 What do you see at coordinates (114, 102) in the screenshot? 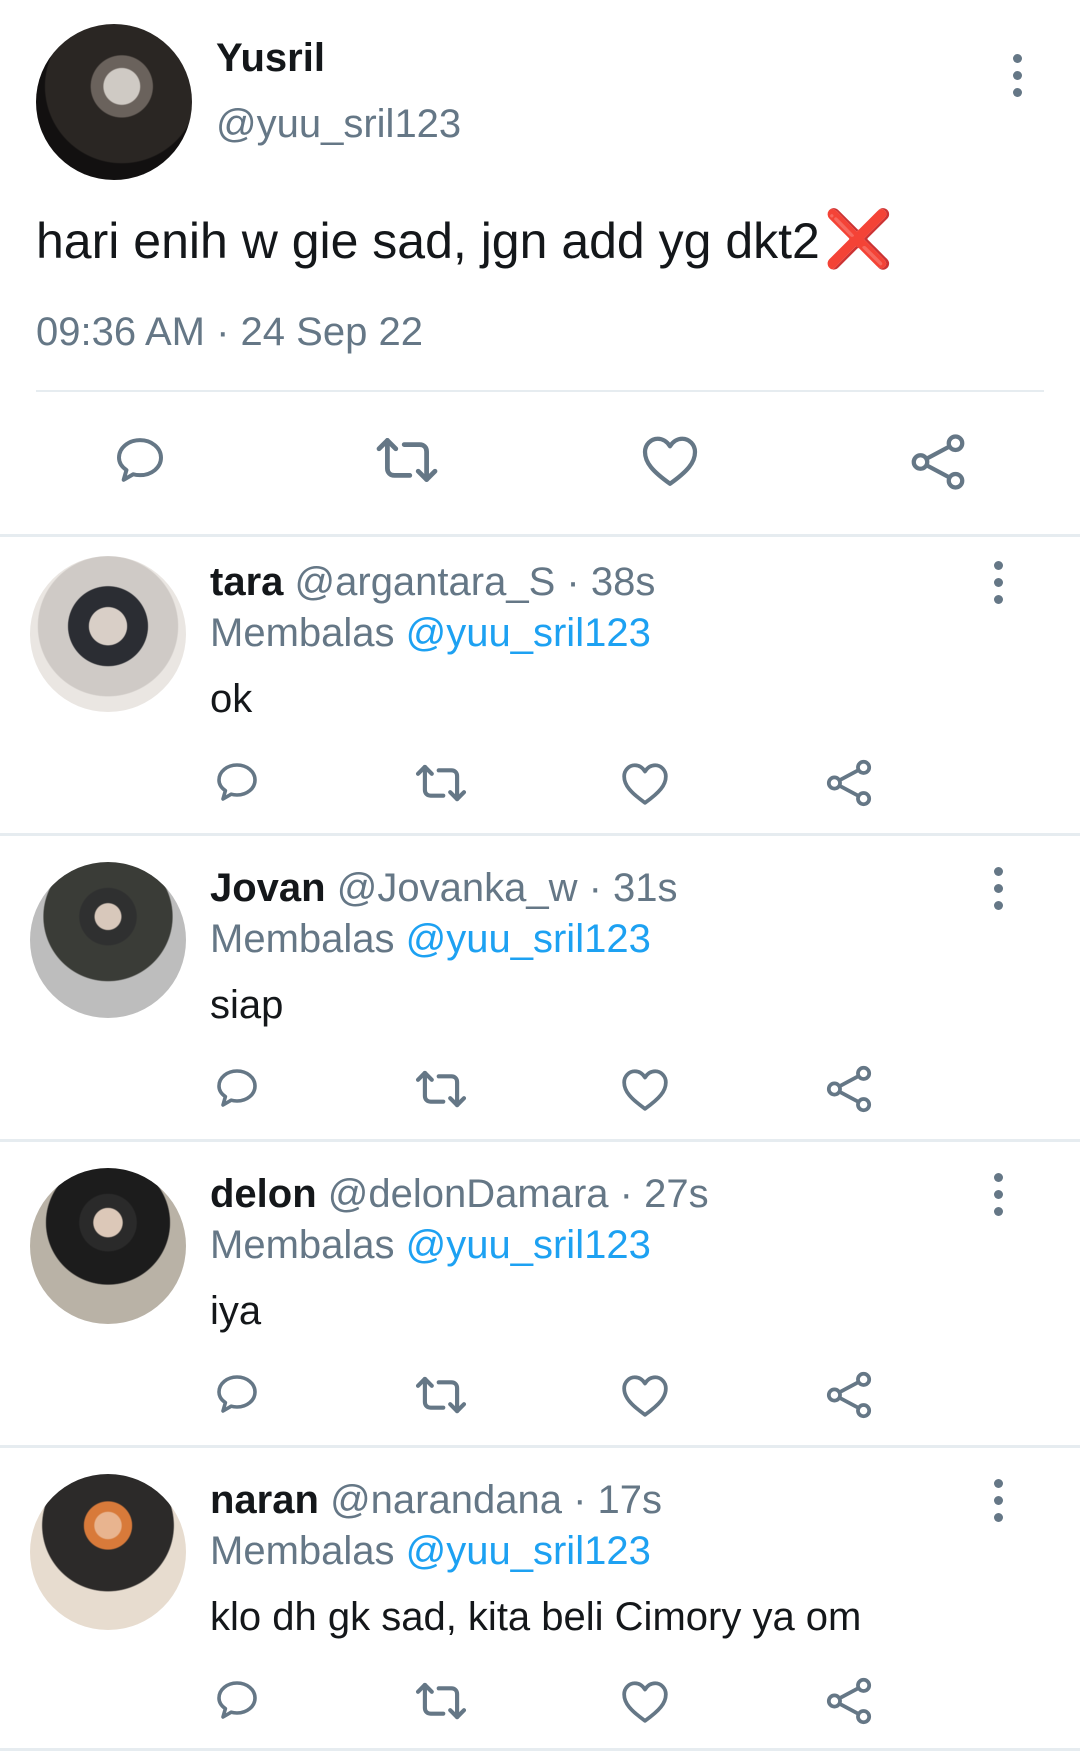
I see `author-avatar` at bounding box center [114, 102].